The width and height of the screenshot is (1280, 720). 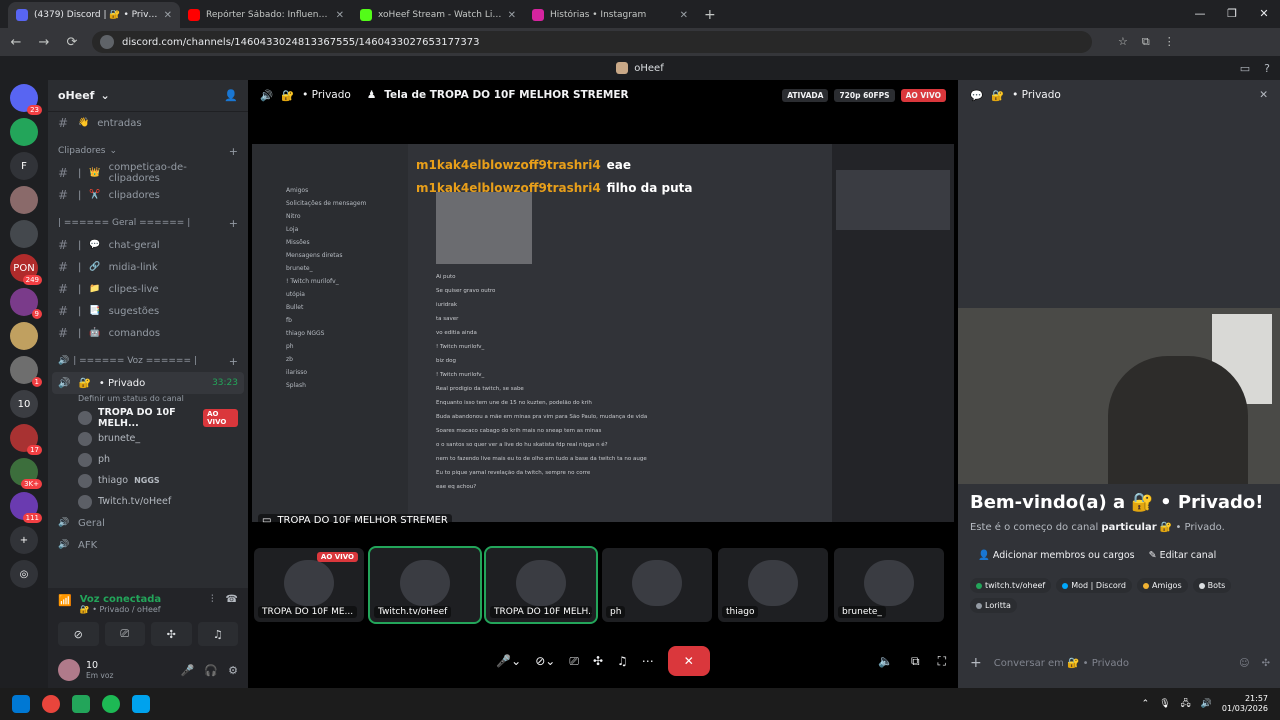 I want to click on discover-icon: ◎, so click(x=24, y=574).